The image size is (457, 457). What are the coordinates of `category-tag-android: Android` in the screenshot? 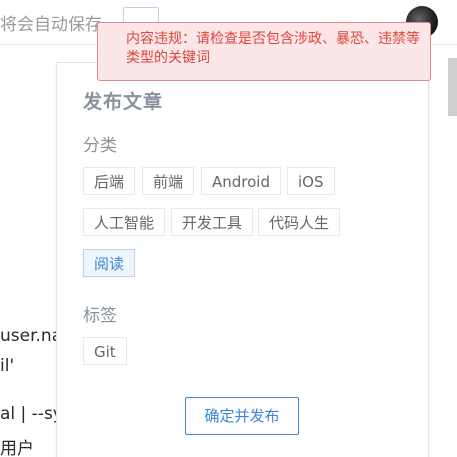 It's located at (241, 181).